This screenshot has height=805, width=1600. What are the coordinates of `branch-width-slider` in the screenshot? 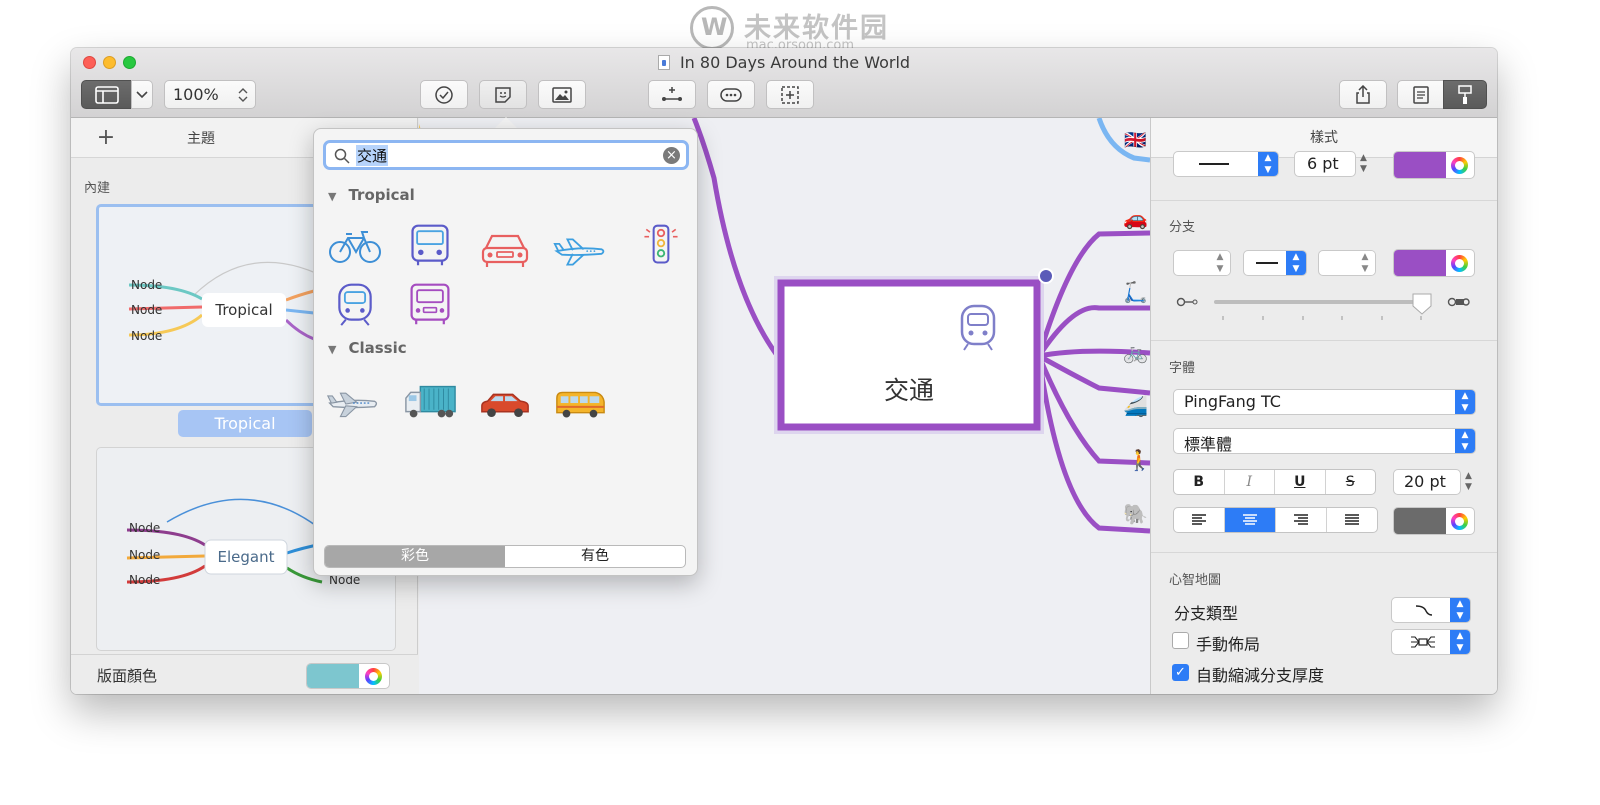 It's located at (1324, 308).